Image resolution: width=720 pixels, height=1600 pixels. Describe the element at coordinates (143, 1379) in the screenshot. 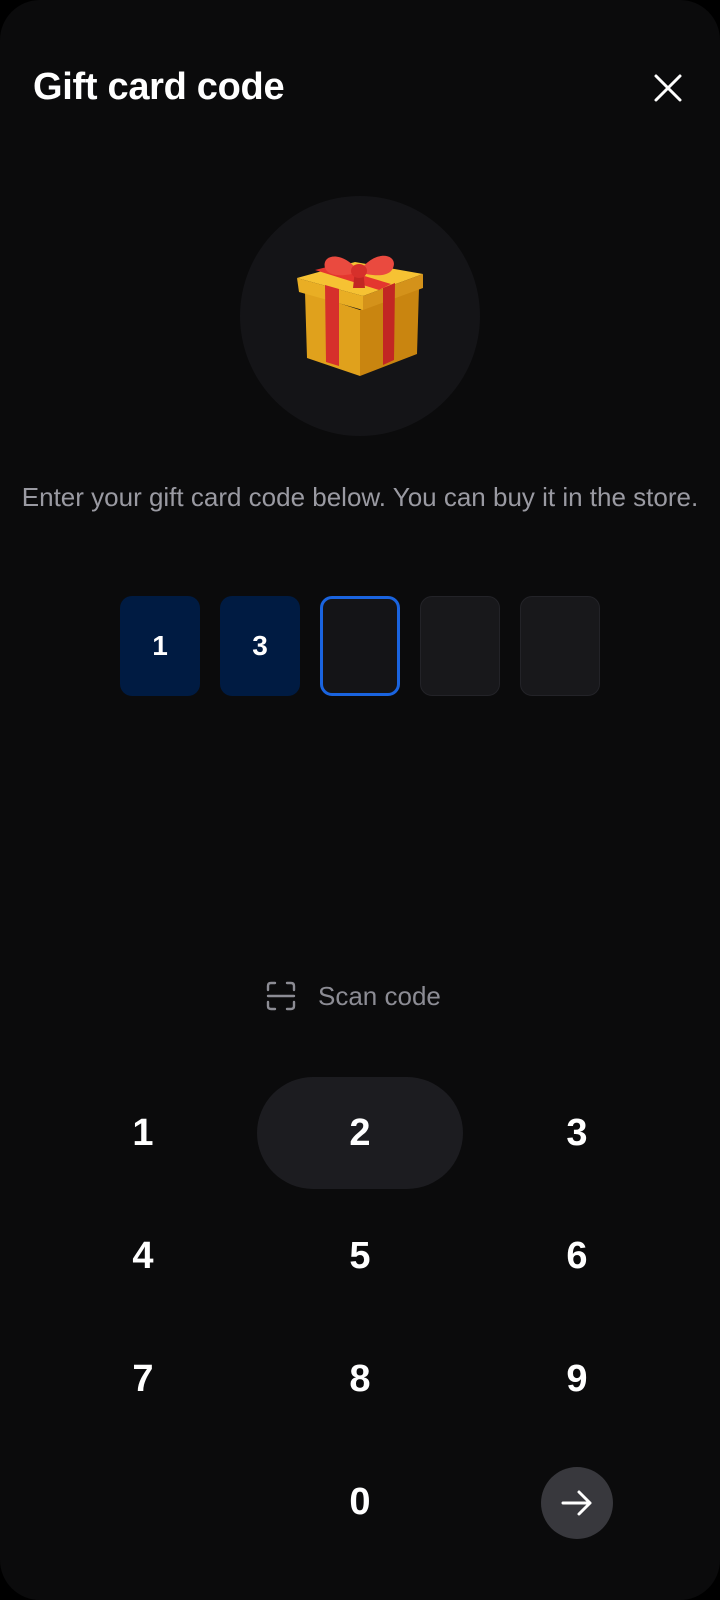

I see `keypad-key-7: 7` at that location.